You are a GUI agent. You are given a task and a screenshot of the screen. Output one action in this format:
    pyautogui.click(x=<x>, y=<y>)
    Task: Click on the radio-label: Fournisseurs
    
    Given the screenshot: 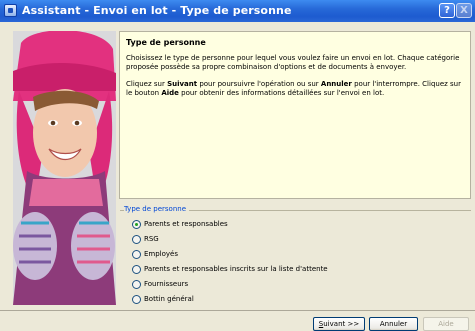 What is the action you would take?
    pyautogui.click(x=166, y=284)
    